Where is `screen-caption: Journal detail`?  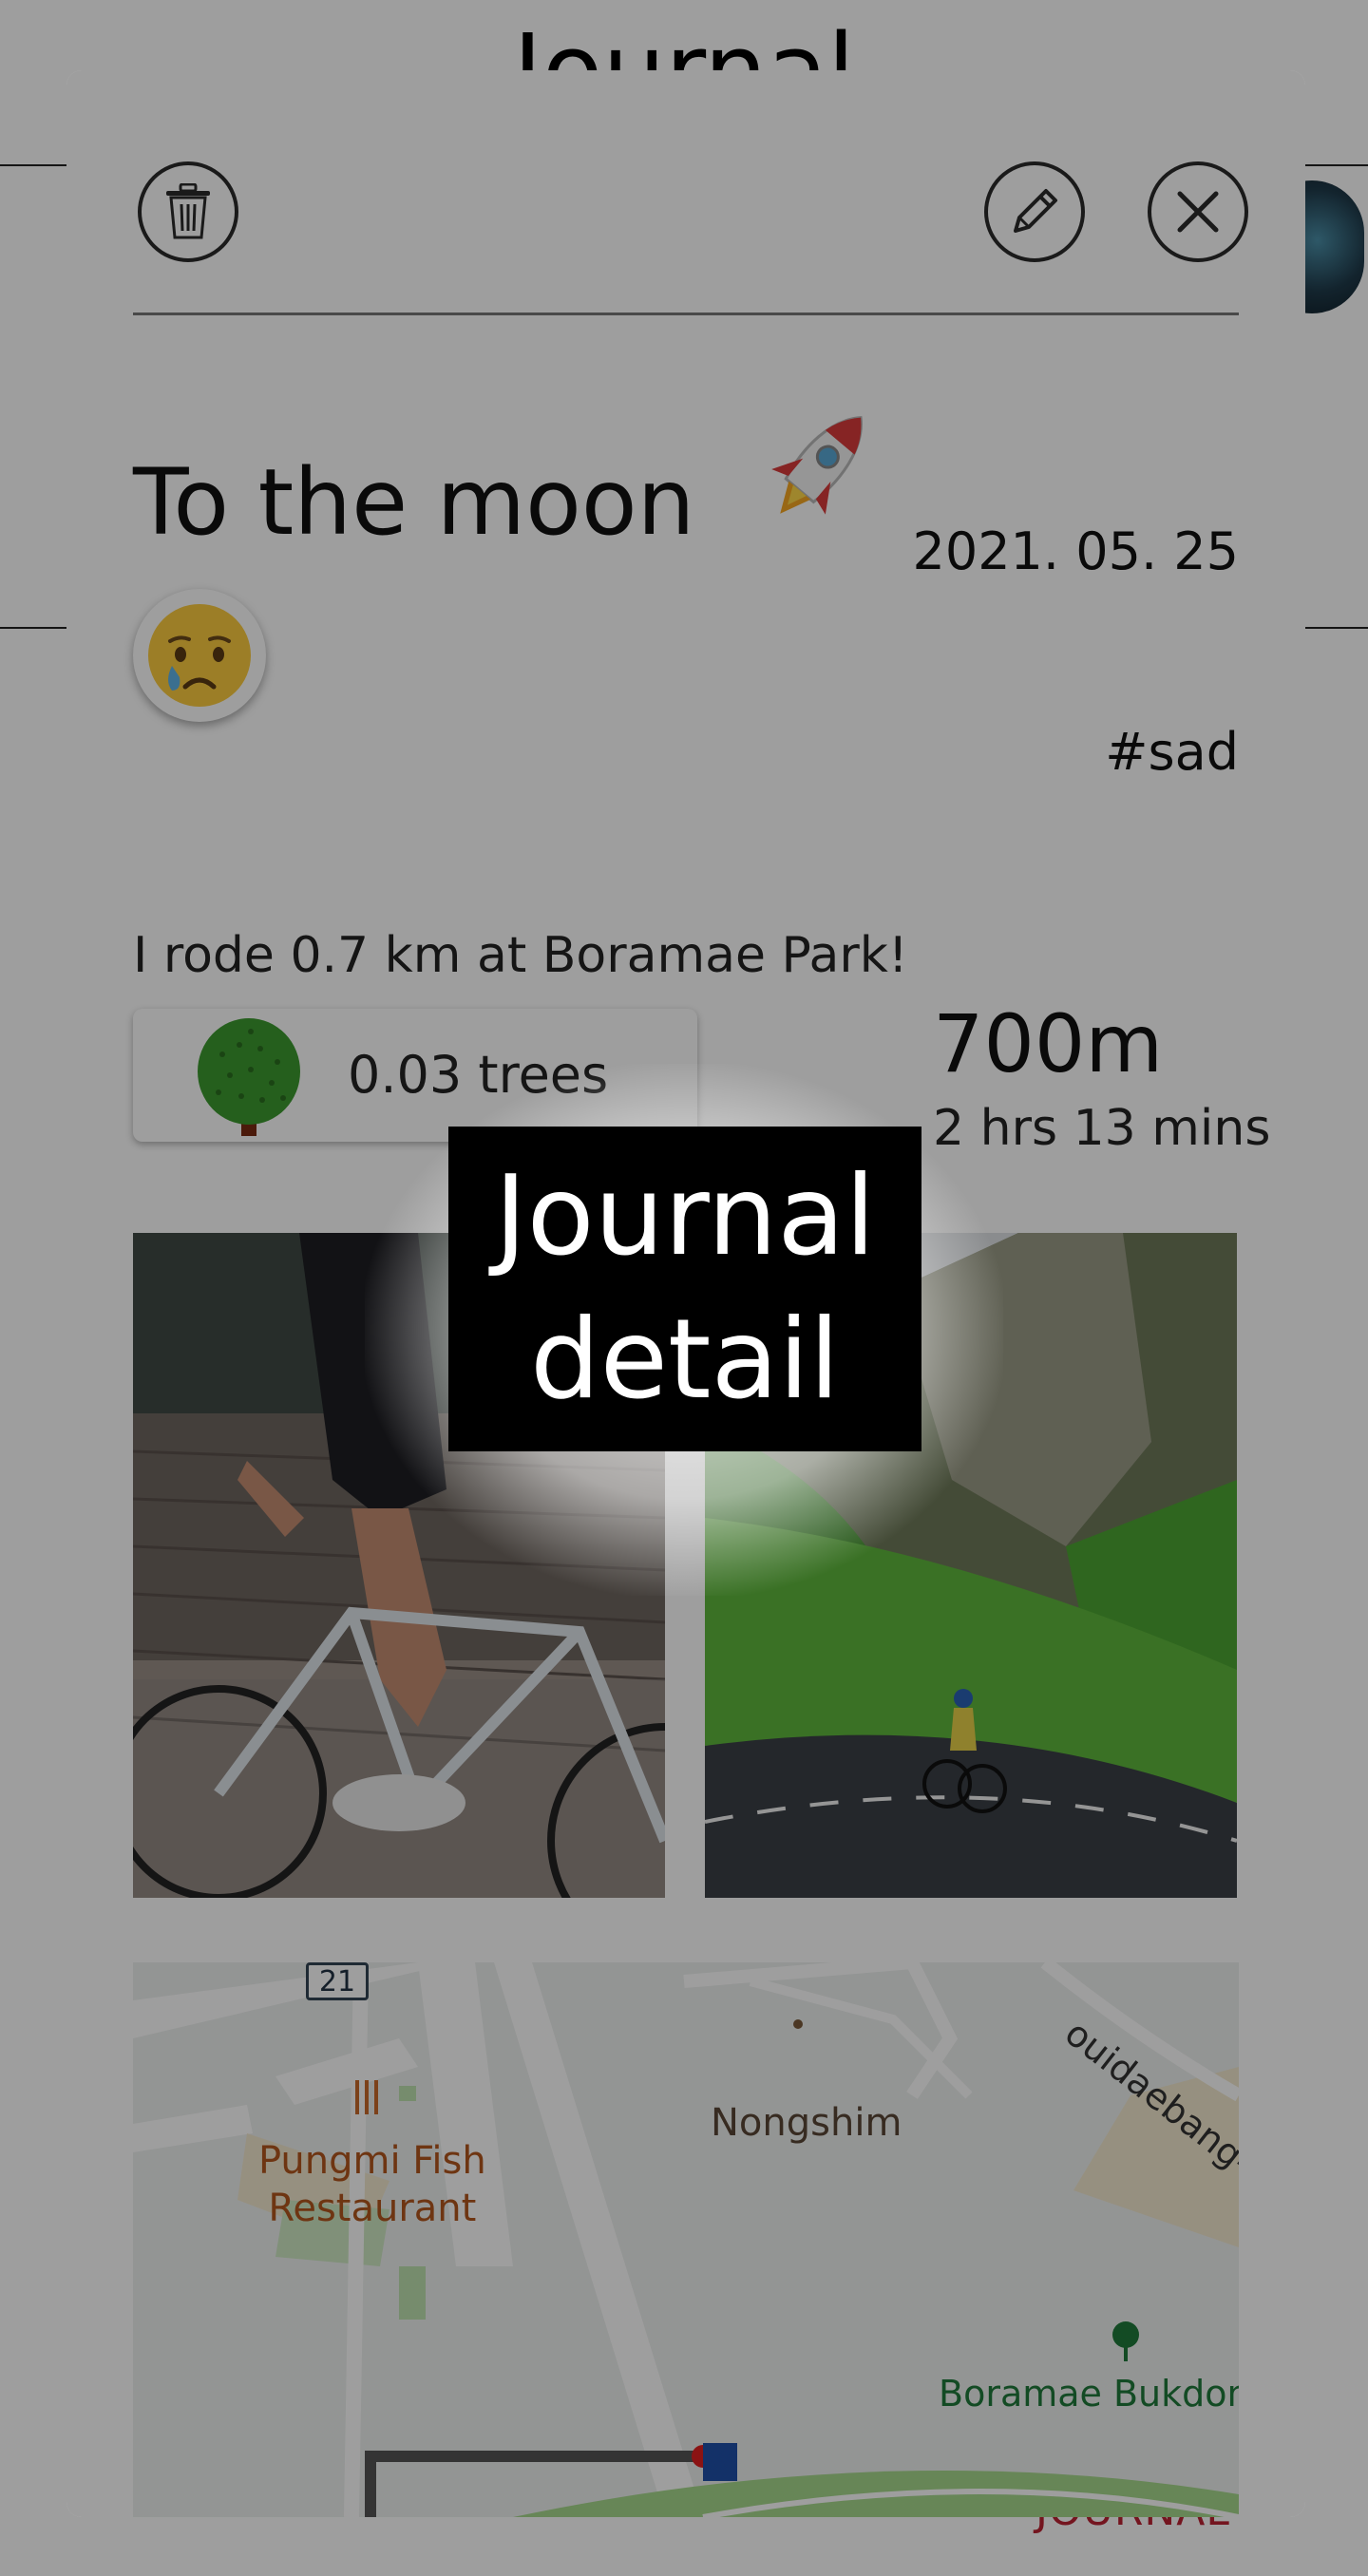 screen-caption: Journal detail is located at coordinates (685, 1289).